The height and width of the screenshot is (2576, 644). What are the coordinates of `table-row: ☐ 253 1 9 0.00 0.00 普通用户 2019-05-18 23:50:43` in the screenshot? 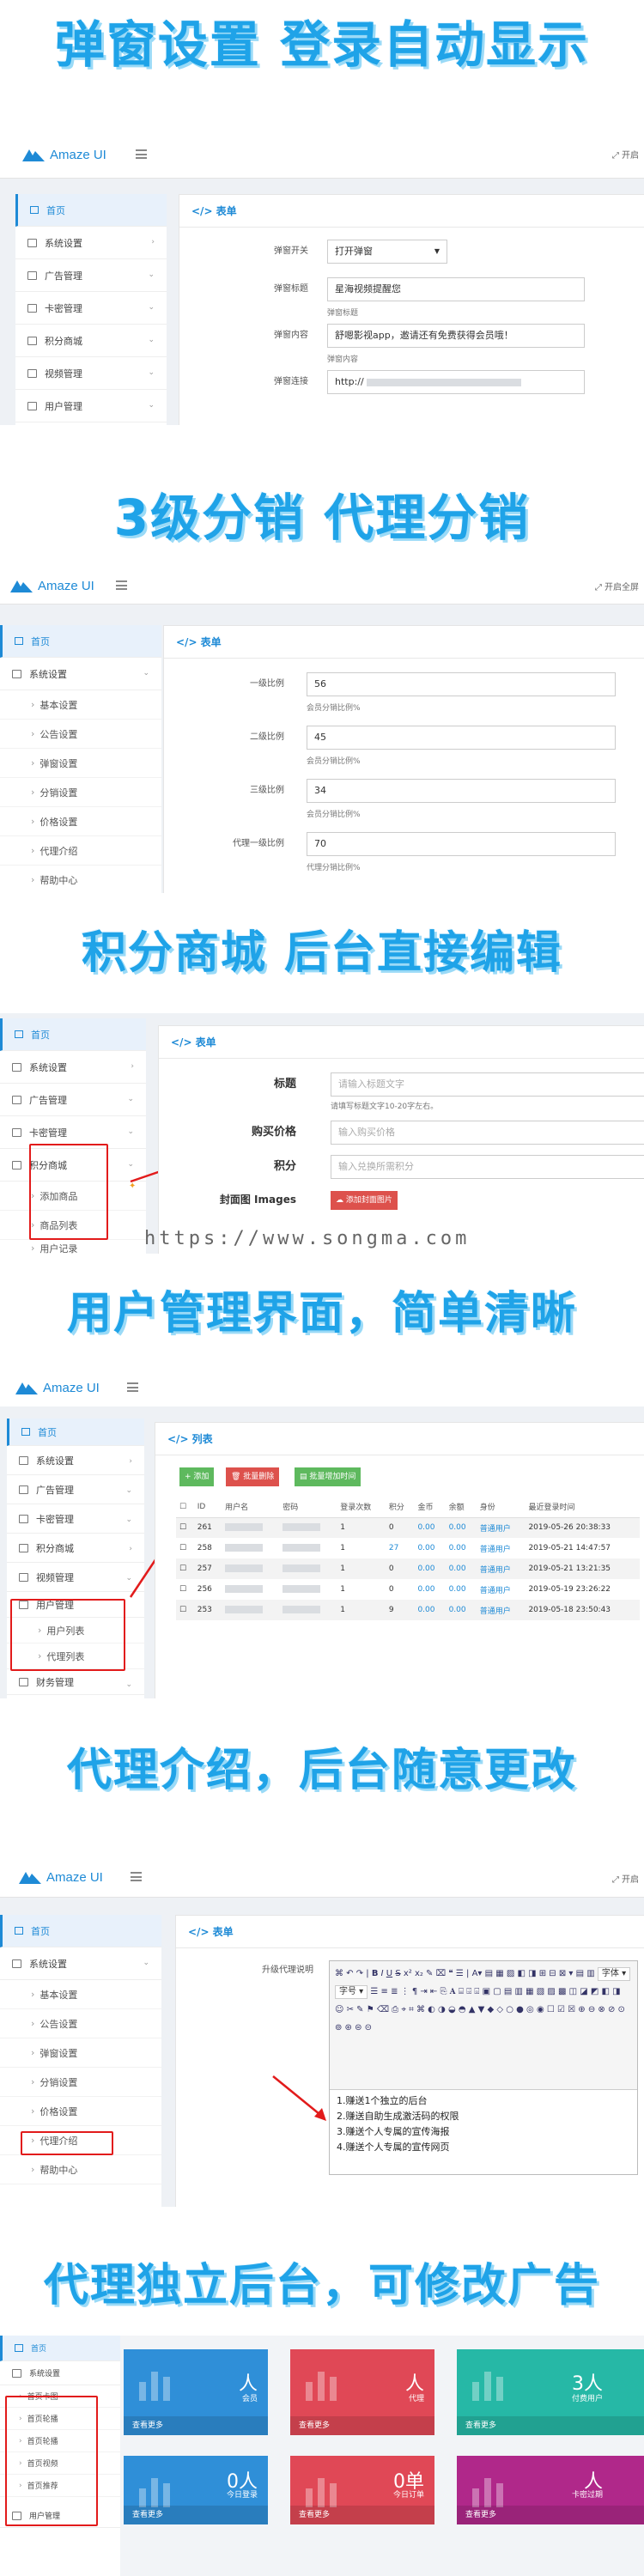 It's located at (408, 1610).